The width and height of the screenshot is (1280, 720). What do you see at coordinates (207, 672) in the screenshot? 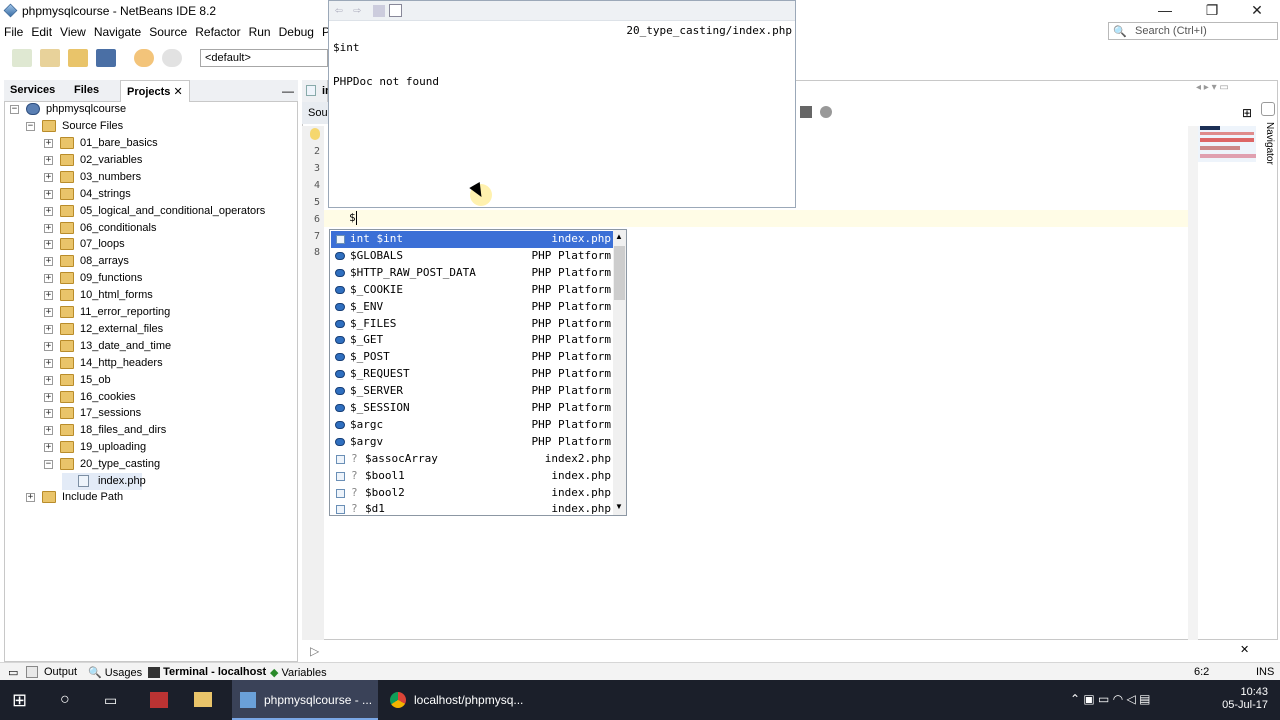
I see `tab-terminal: Terminal - localhost` at bounding box center [207, 672].